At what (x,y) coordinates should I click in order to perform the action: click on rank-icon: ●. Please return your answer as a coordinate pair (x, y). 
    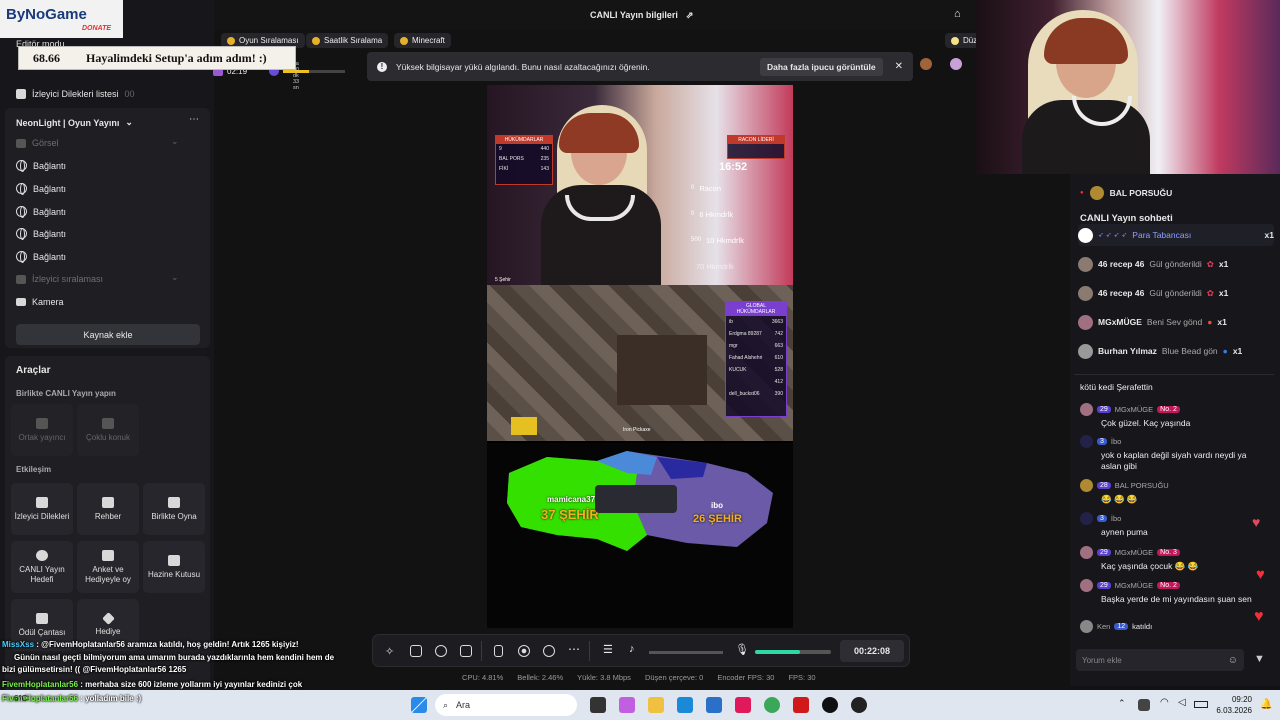
    Looking at the image, I should click on (1082, 193).